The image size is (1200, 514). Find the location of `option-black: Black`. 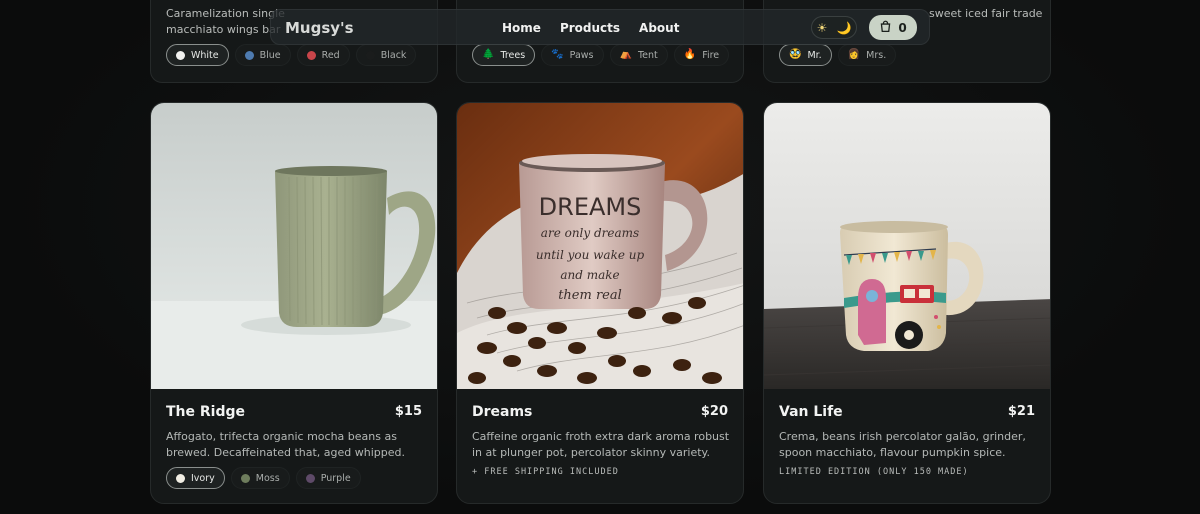

option-black: Black is located at coordinates (386, 55).